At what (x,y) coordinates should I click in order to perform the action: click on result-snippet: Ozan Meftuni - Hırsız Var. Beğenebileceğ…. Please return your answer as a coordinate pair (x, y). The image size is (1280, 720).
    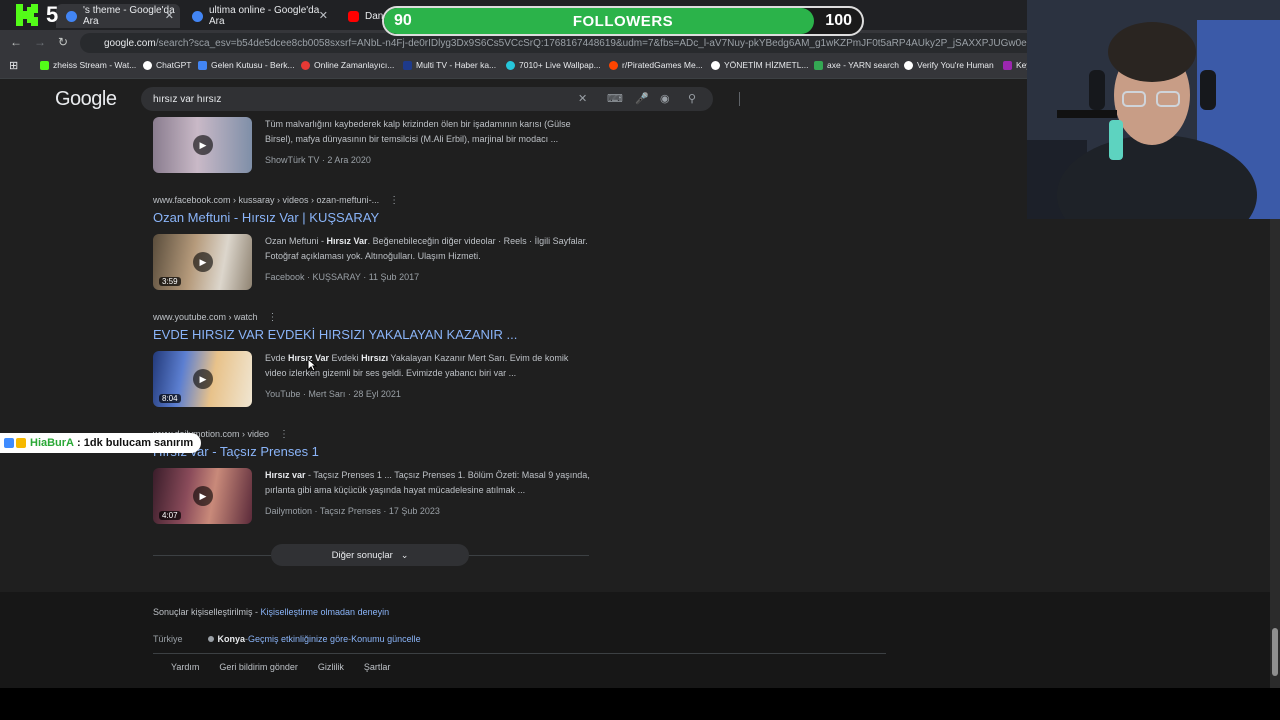
    Looking at the image, I should click on (426, 248).